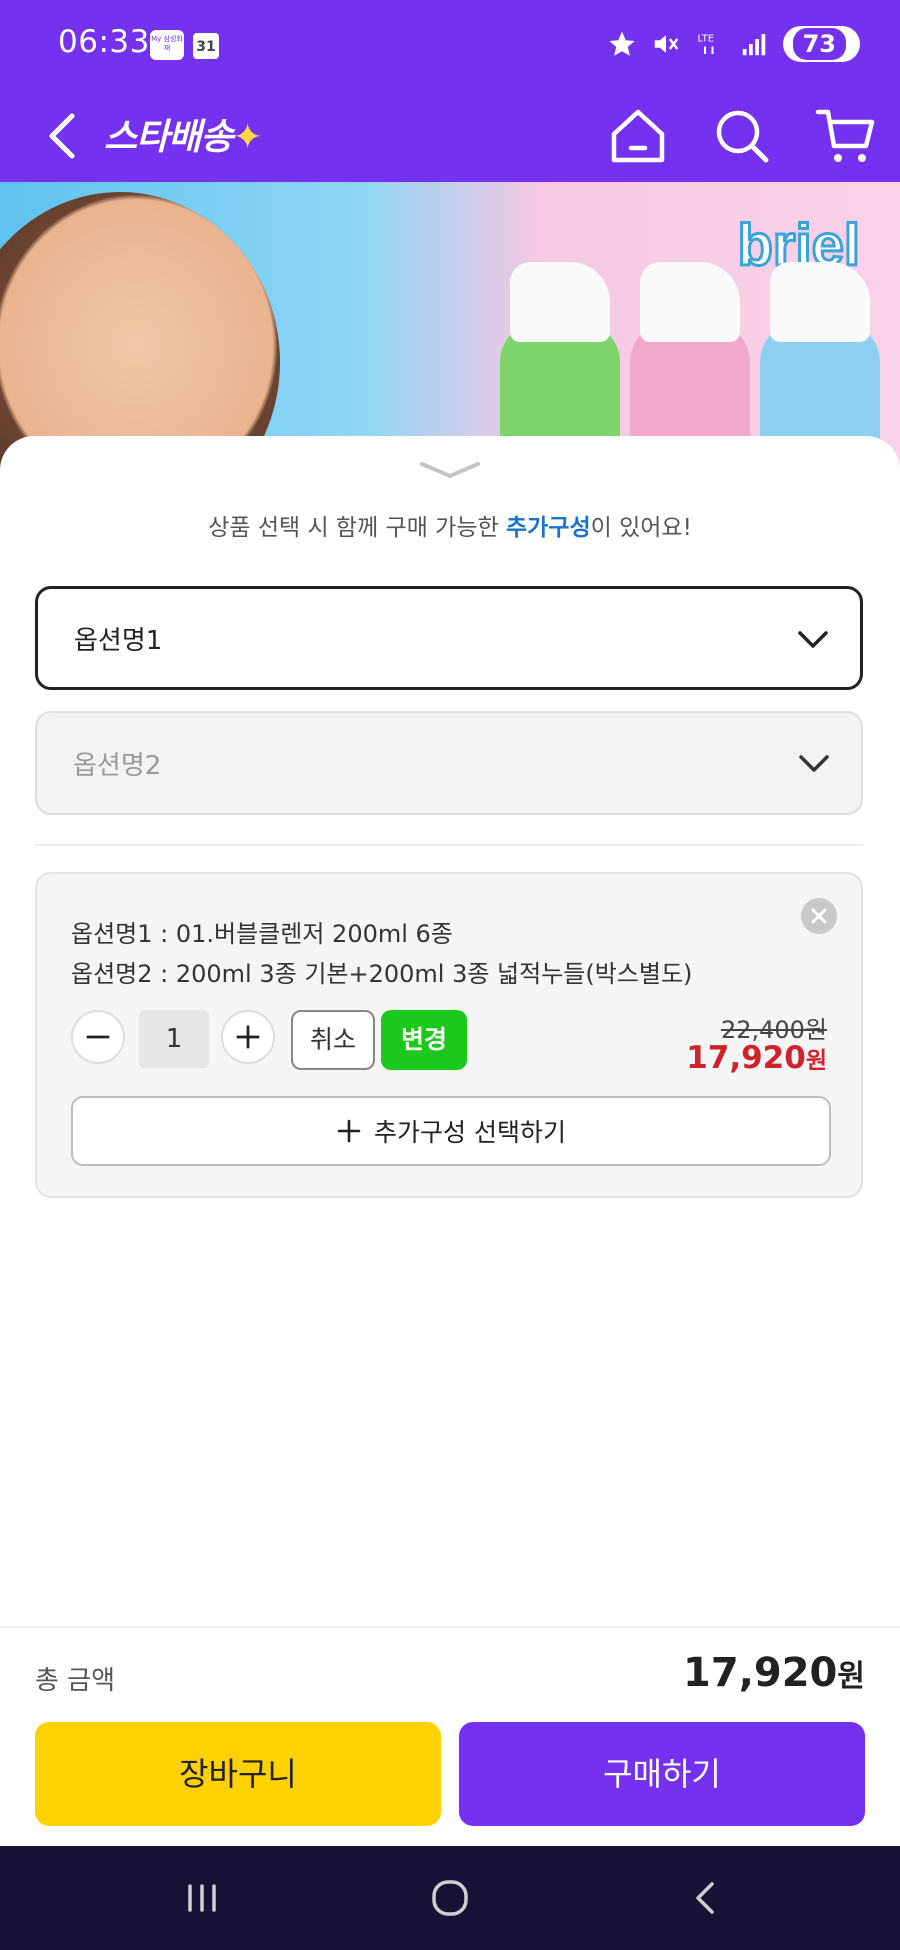  What do you see at coordinates (357, 528) in the screenshot?
I see `notice-prefix: 상품 선택 시 함께 구매 가능한` at bounding box center [357, 528].